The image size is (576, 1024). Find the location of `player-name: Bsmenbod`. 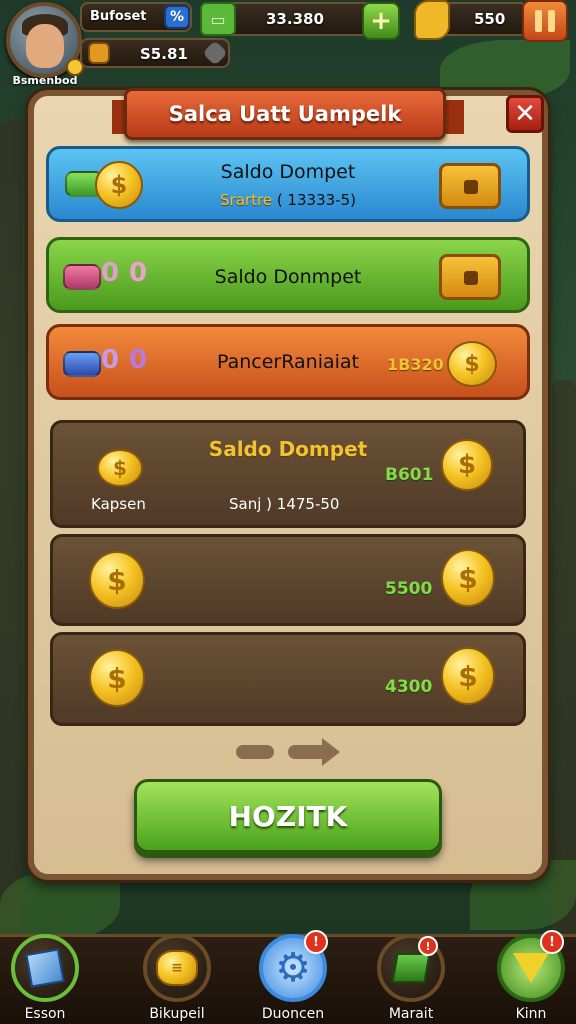

player-name: Bsmenbod is located at coordinates (45, 80).